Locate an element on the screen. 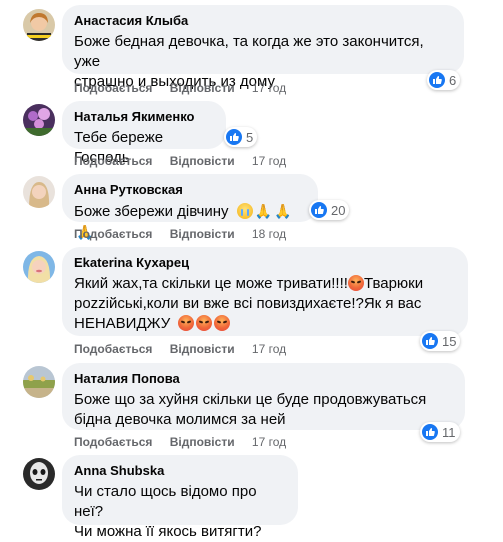 Image resolution: width=503 pixels, height=542 pixels. reaction-count-label: 6 is located at coordinates (453, 80).